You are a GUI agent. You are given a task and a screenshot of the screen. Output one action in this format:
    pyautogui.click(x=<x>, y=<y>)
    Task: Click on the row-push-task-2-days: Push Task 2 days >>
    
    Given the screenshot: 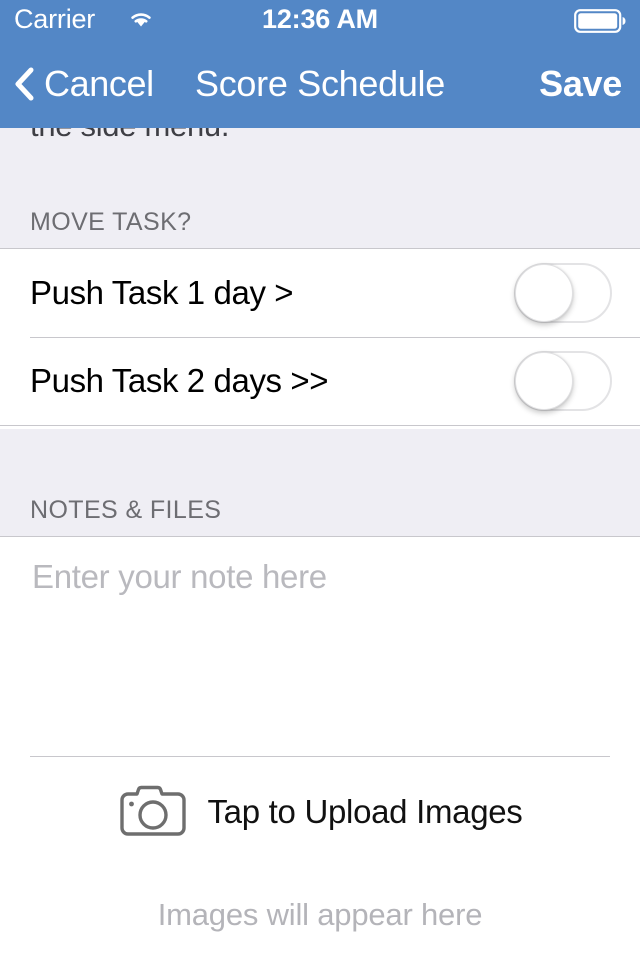 What is the action you would take?
    pyautogui.click(x=320, y=381)
    